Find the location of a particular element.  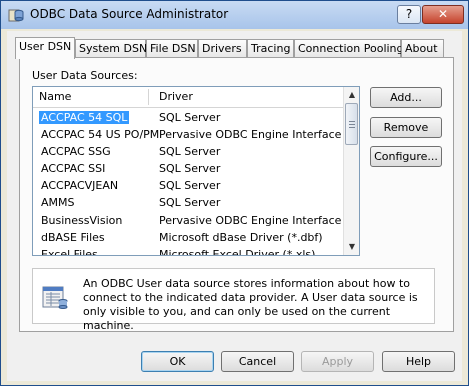

row-name: ACCPACVJEAN is located at coordinates (80, 186).